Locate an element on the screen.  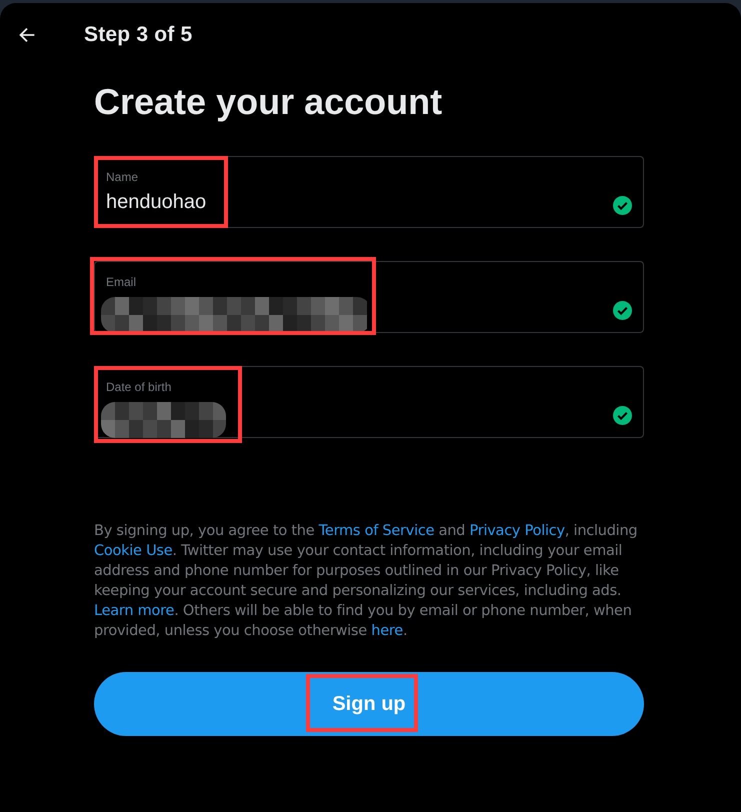
link: here is located at coordinates (387, 631).